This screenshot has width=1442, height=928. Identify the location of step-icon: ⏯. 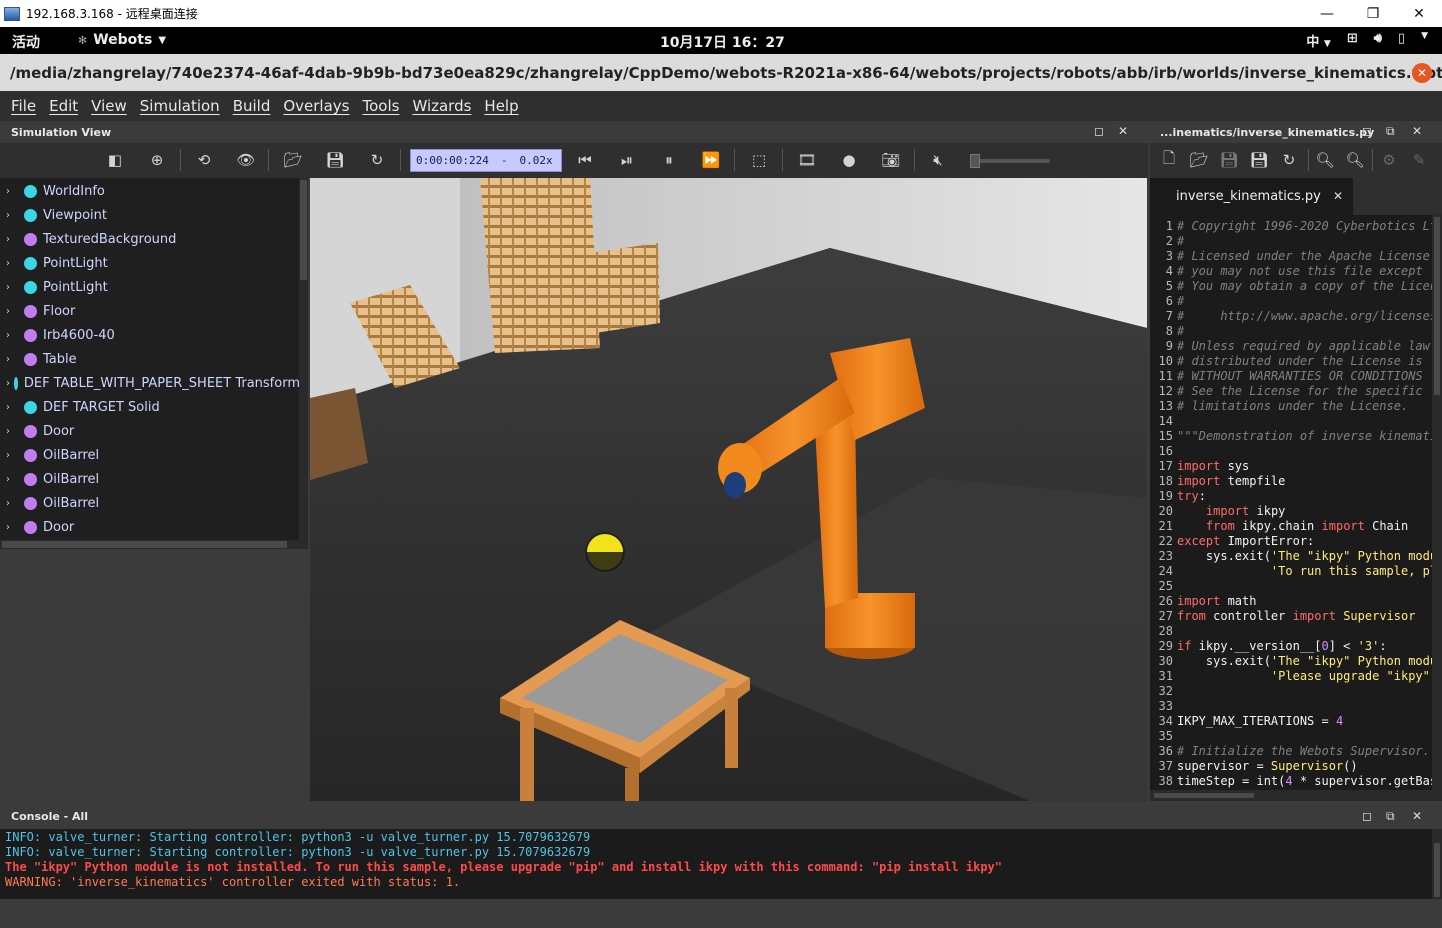
(627, 160).